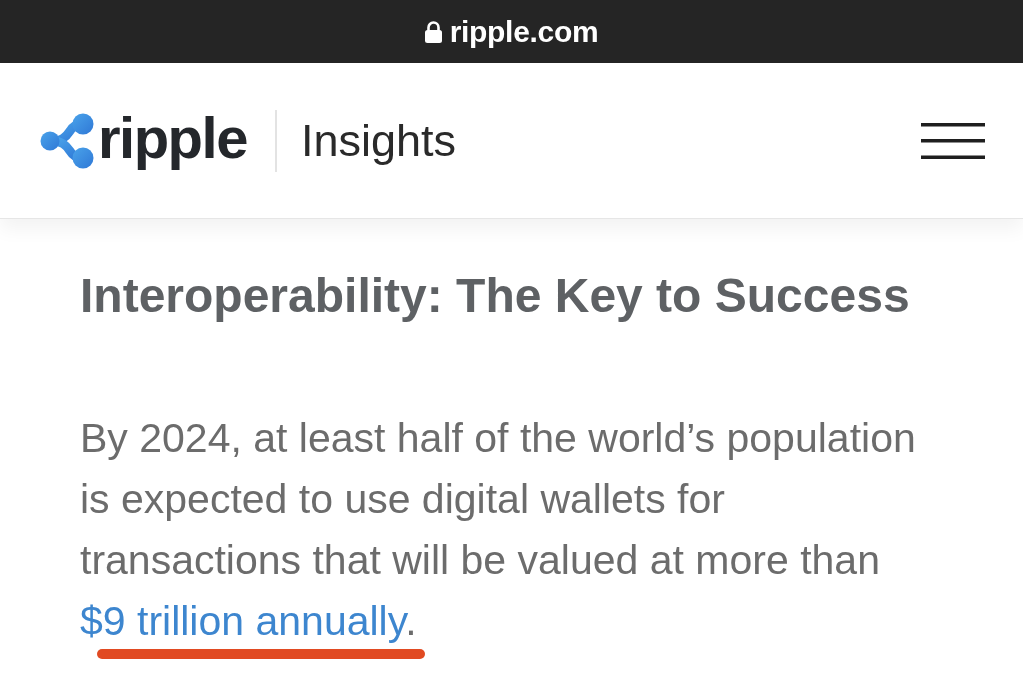 This screenshot has width=1023, height=687. Describe the element at coordinates (243, 621) in the screenshot. I see `link-text: $9 trillion annually` at that location.